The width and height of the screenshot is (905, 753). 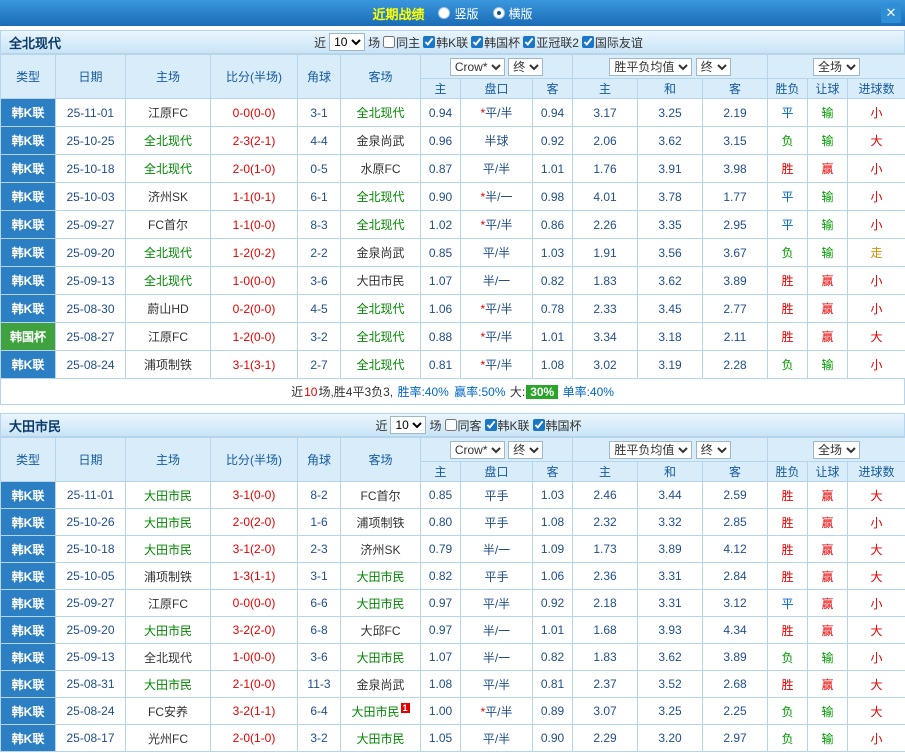 What do you see at coordinates (319, 280) in the screenshot?
I see `corner-score: 3-6` at bounding box center [319, 280].